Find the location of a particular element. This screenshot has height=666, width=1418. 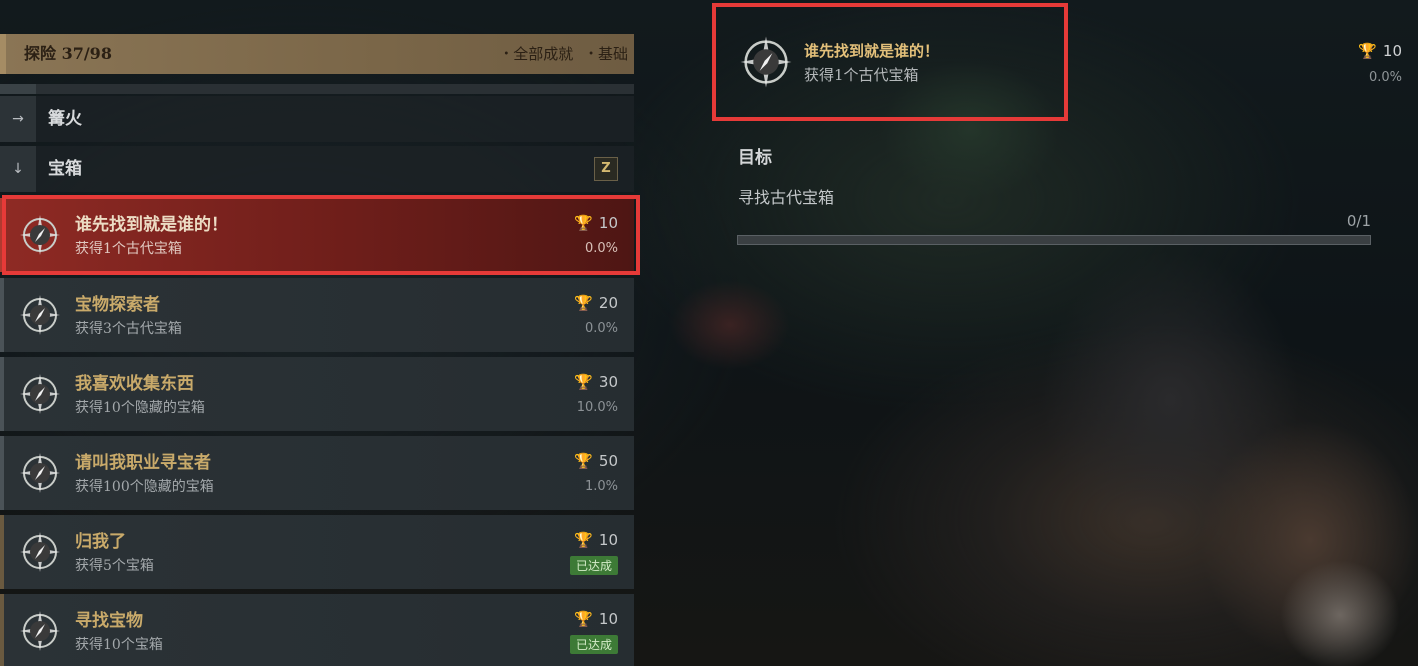

achievement-row: 宝物探索者 获得3个古代宝箱 🏆 20 0.0% is located at coordinates (317, 315).